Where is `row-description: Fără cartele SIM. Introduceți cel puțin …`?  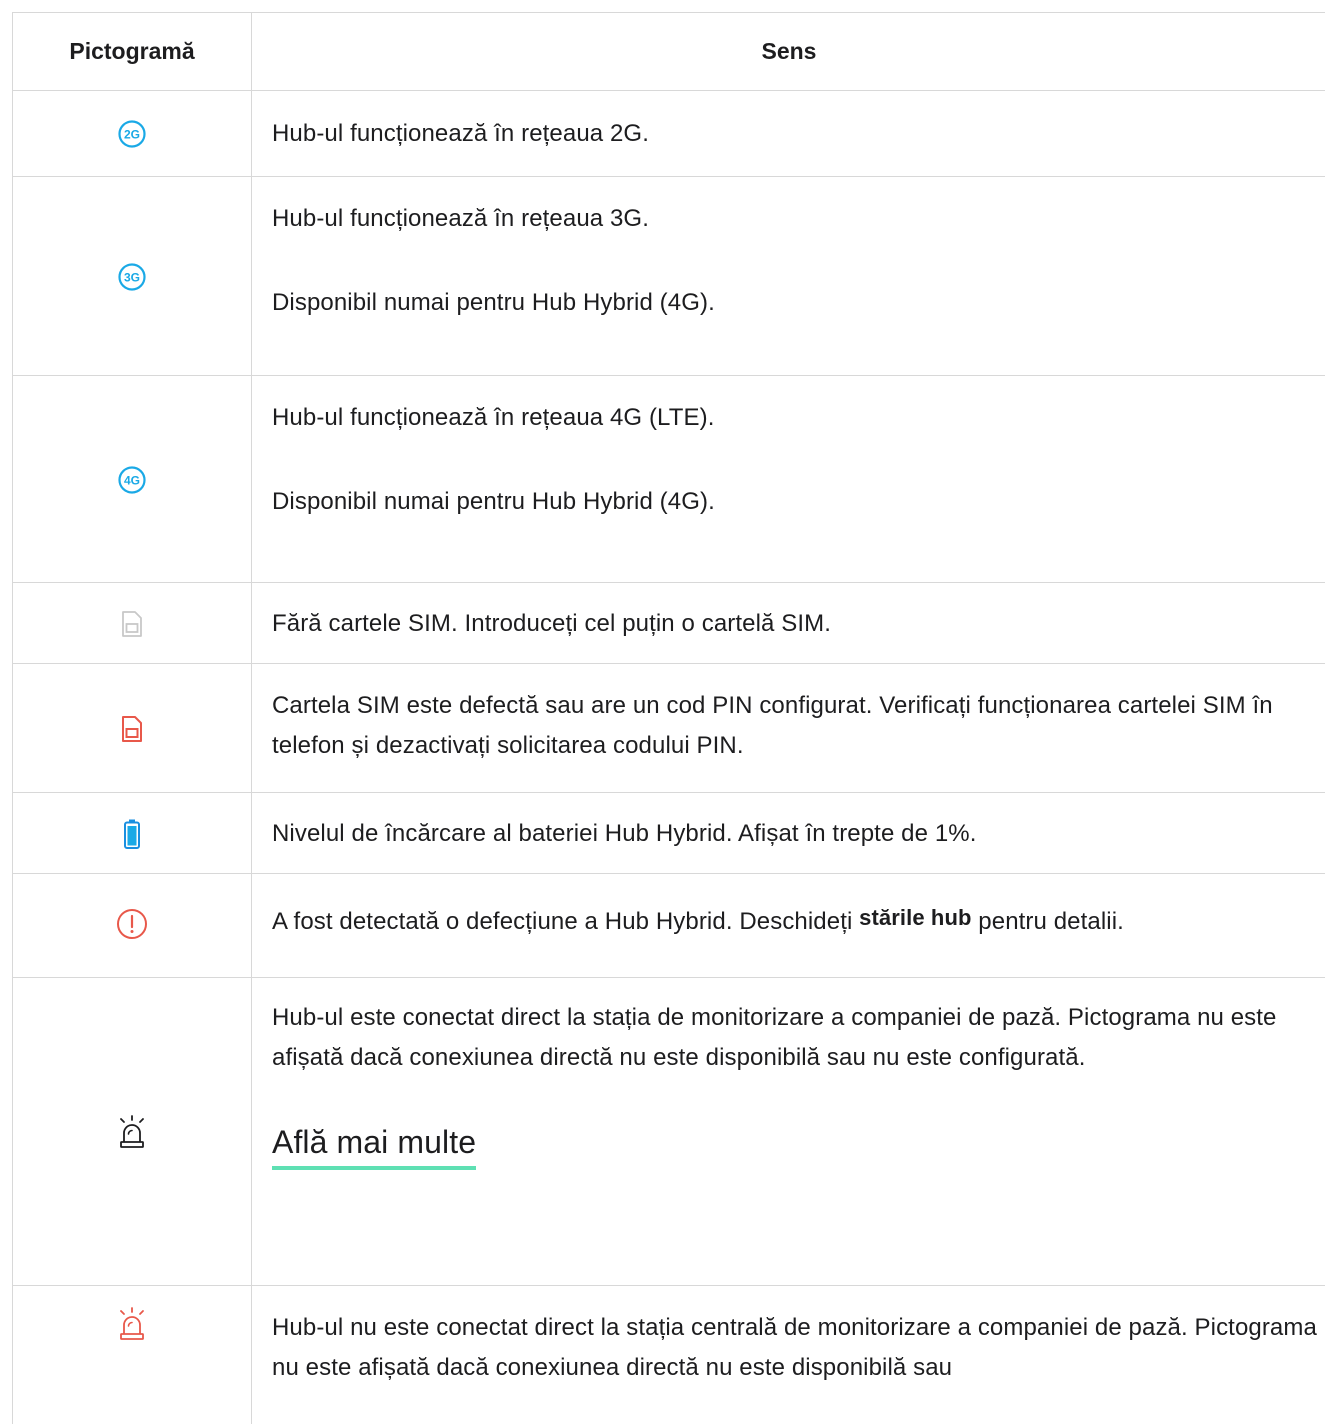 row-description: Fără cartele SIM. Introduceți cel puțin … is located at coordinates (551, 623).